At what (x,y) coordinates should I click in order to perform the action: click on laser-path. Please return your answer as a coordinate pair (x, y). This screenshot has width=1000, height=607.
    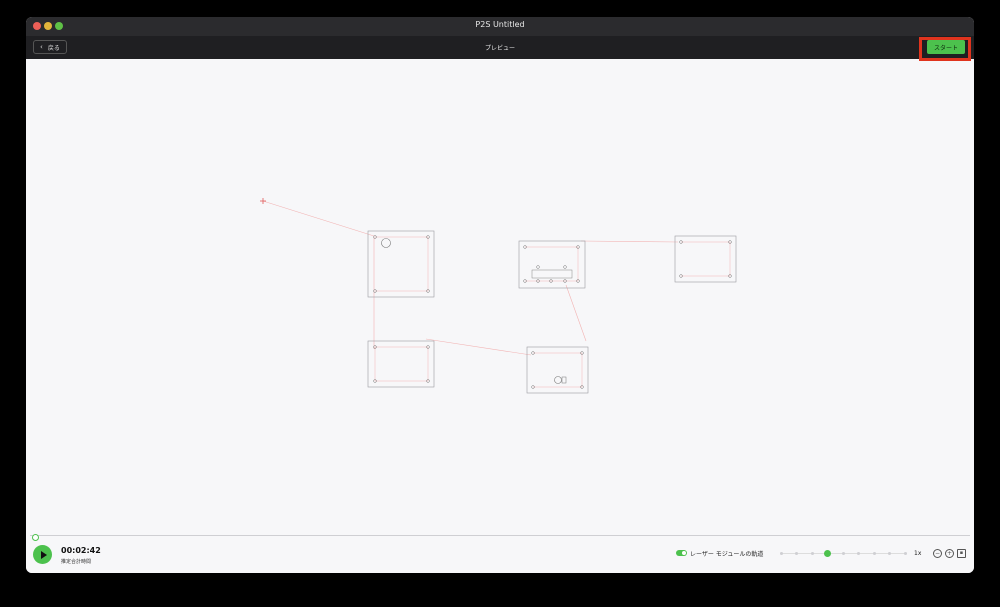
    Looking at the image, I should click on (470, 278).